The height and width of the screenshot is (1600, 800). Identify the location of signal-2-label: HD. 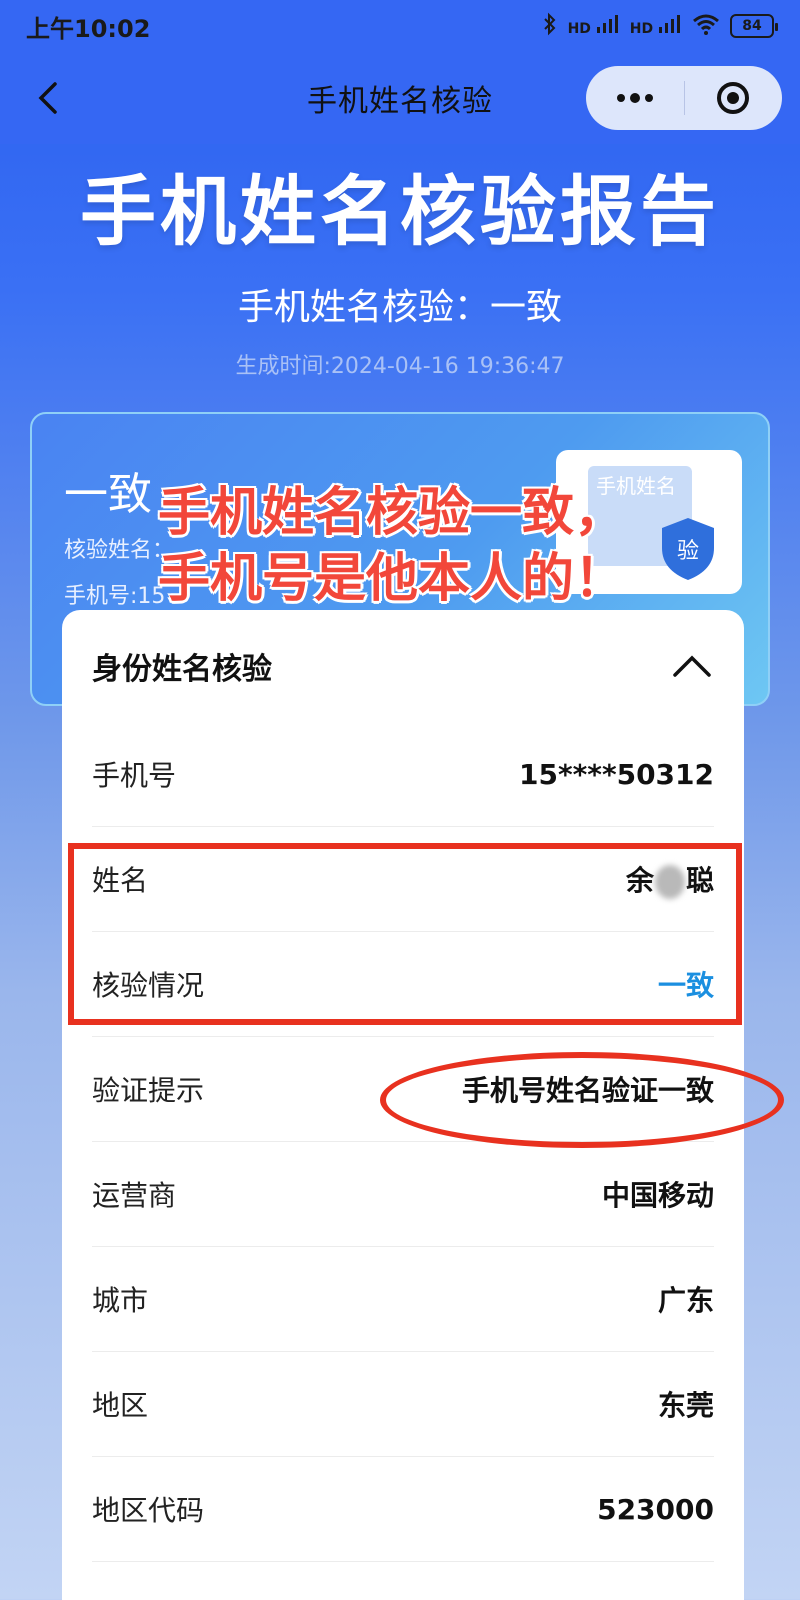
(641, 29).